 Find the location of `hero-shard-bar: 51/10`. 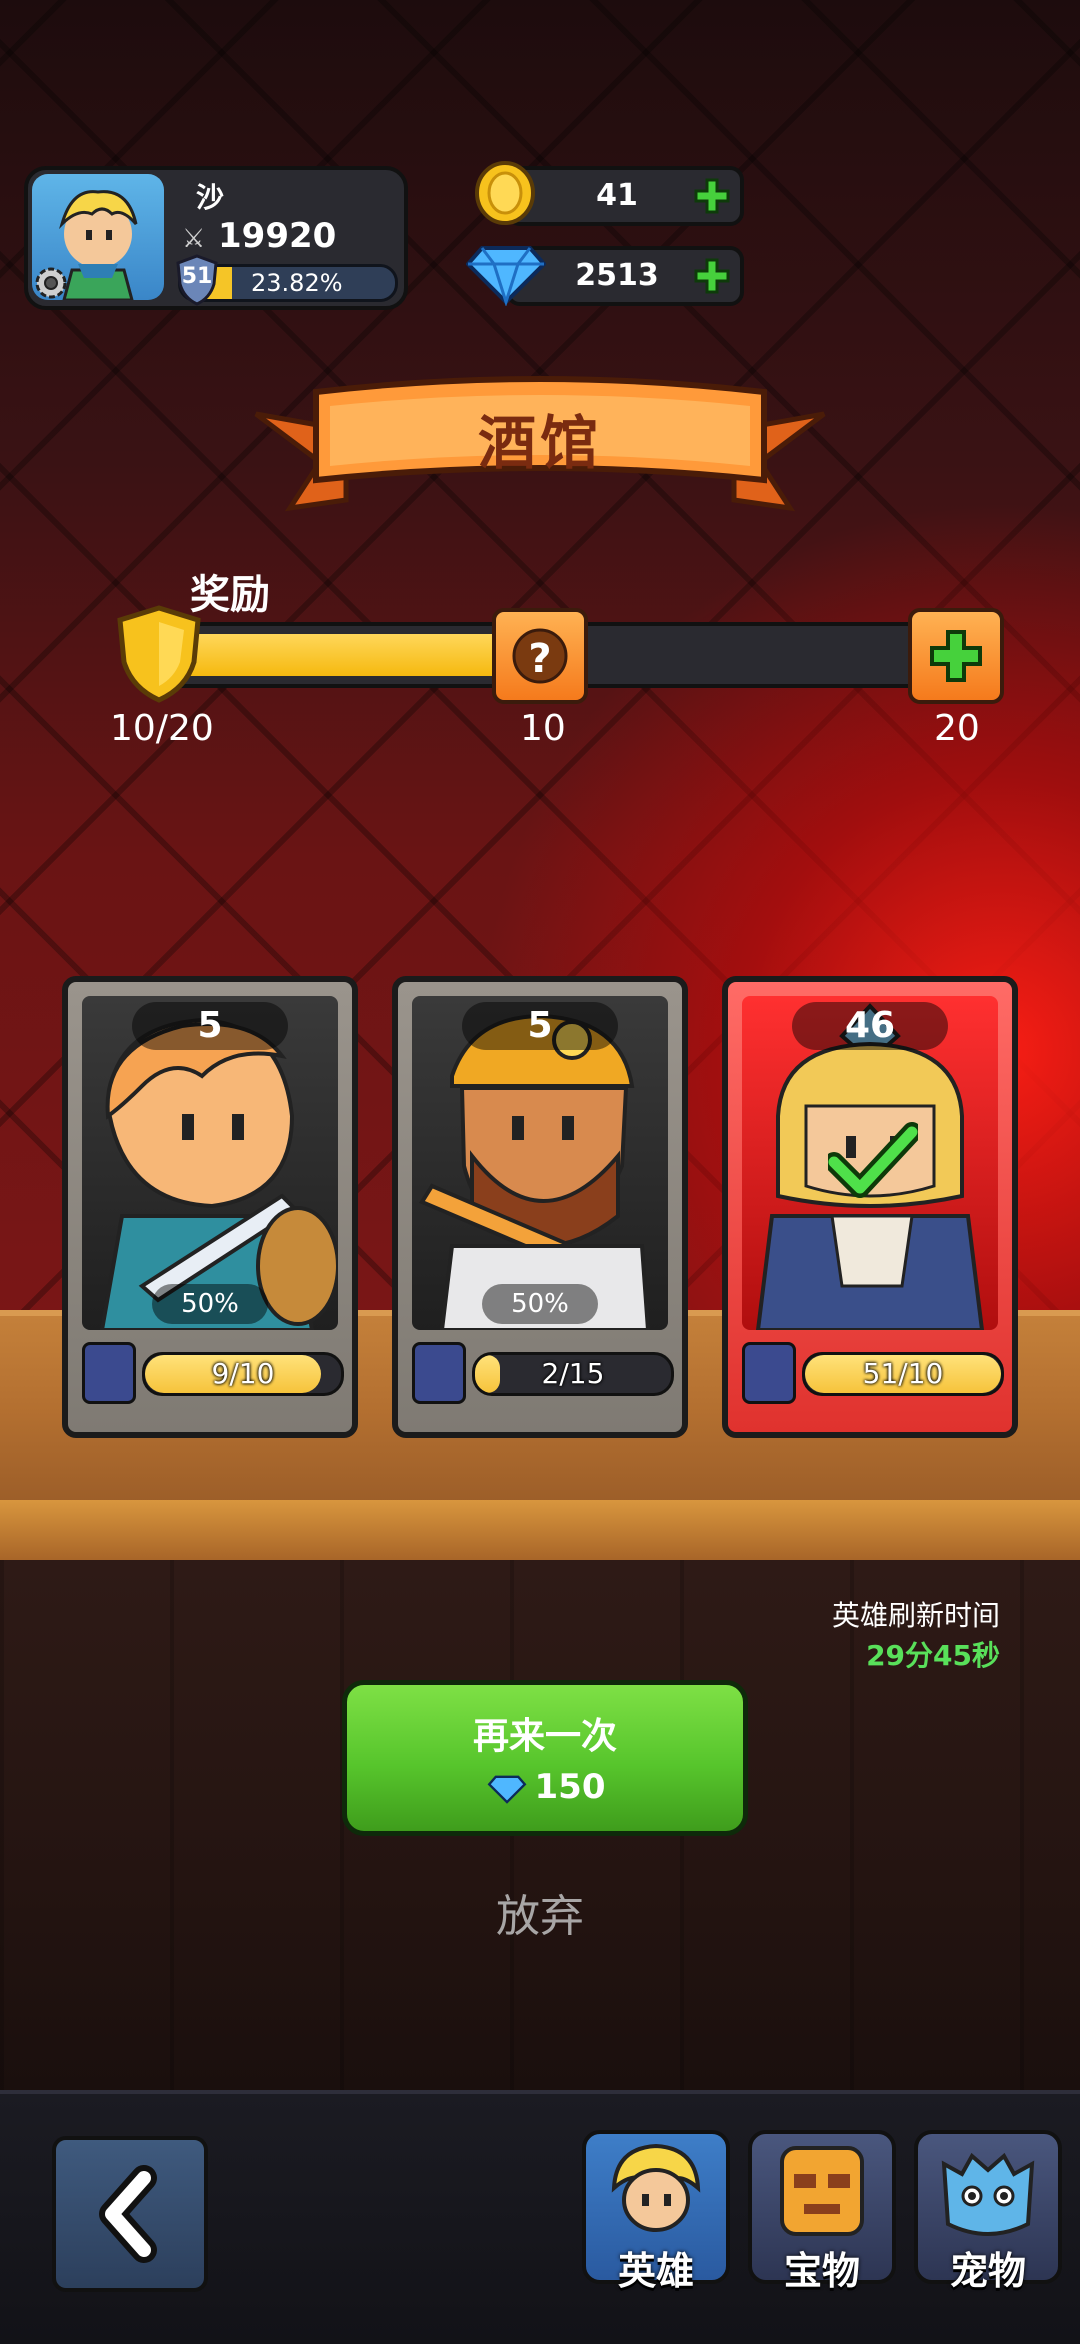

hero-shard-bar: 51/10 is located at coordinates (903, 1374).